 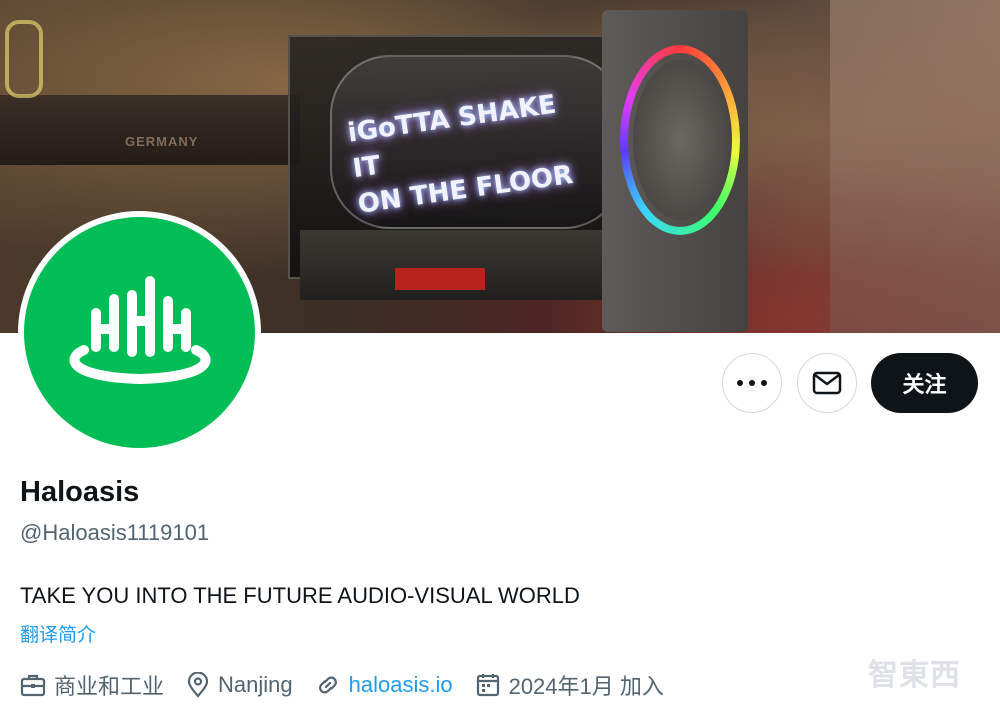 I want to click on calendar-icon, so click(x=487, y=685).